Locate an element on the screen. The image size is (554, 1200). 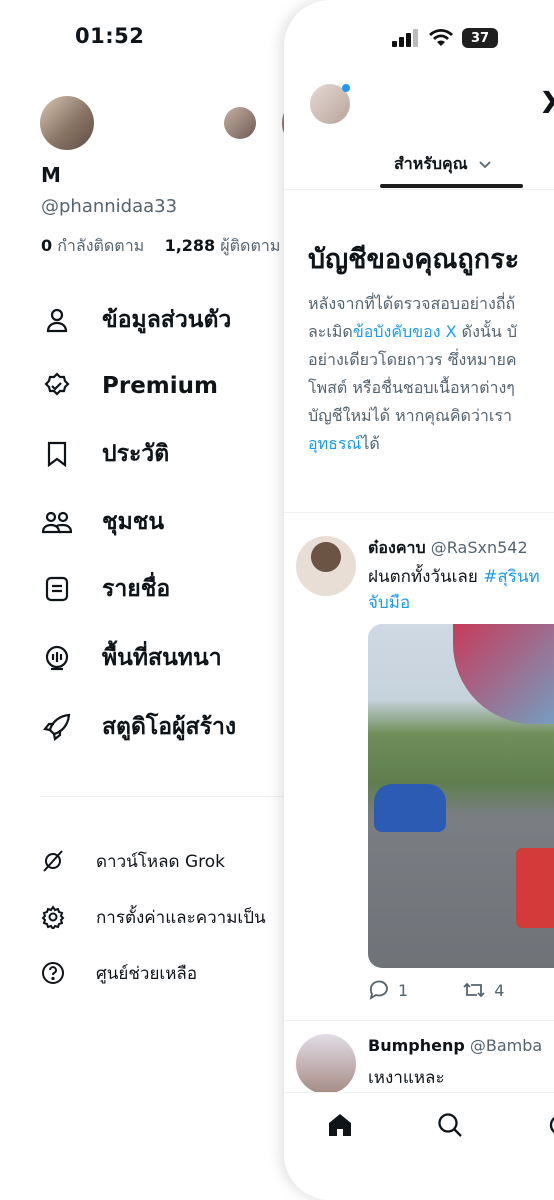
reply-icon is located at coordinates (378, 990).